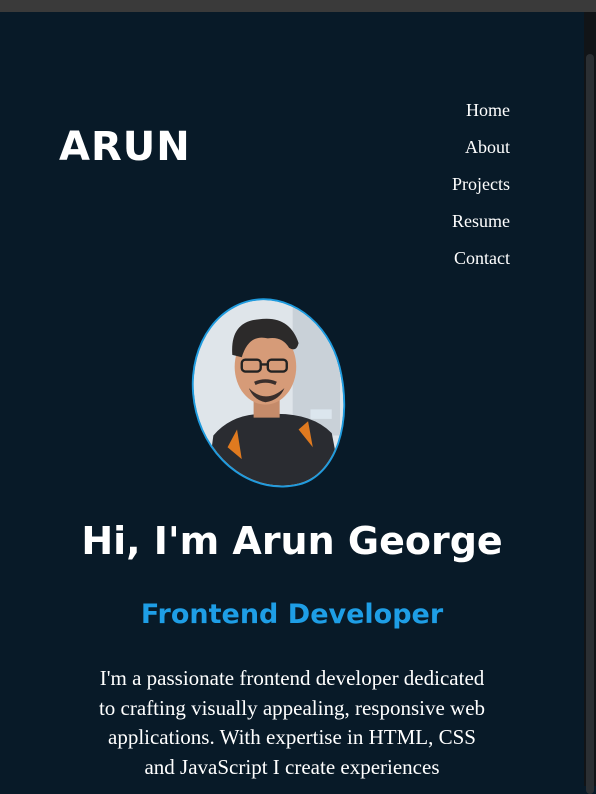 Image resolution: width=596 pixels, height=794 pixels. What do you see at coordinates (298, 6) in the screenshot?
I see `window-top-bar` at bounding box center [298, 6].